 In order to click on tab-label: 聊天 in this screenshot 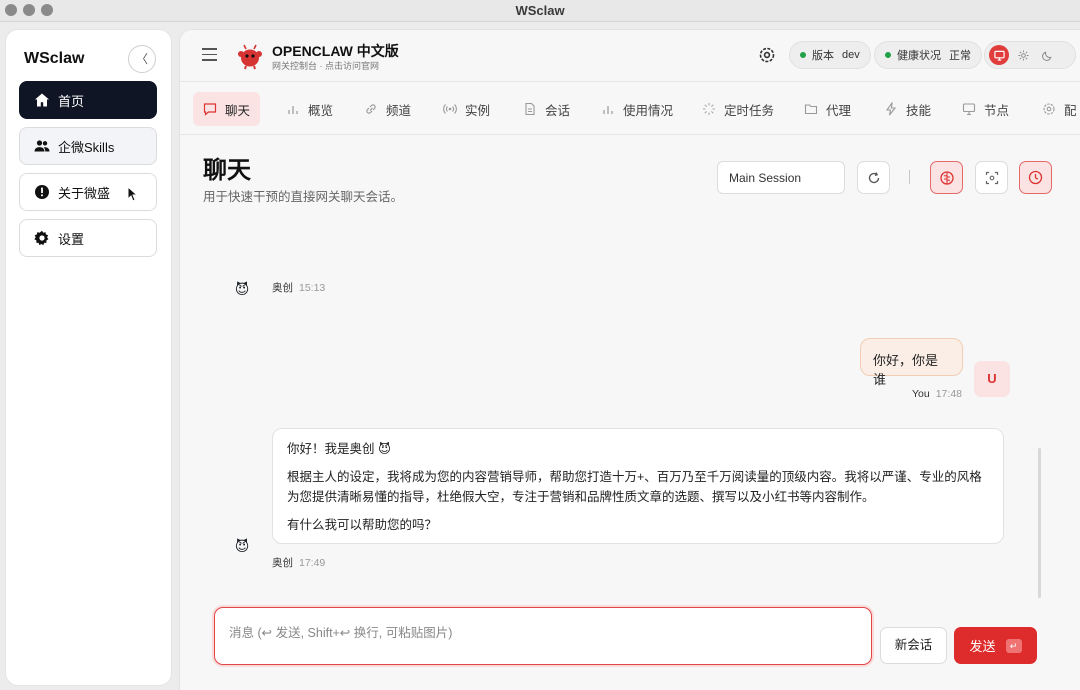, I will do `click(238, 110)`.